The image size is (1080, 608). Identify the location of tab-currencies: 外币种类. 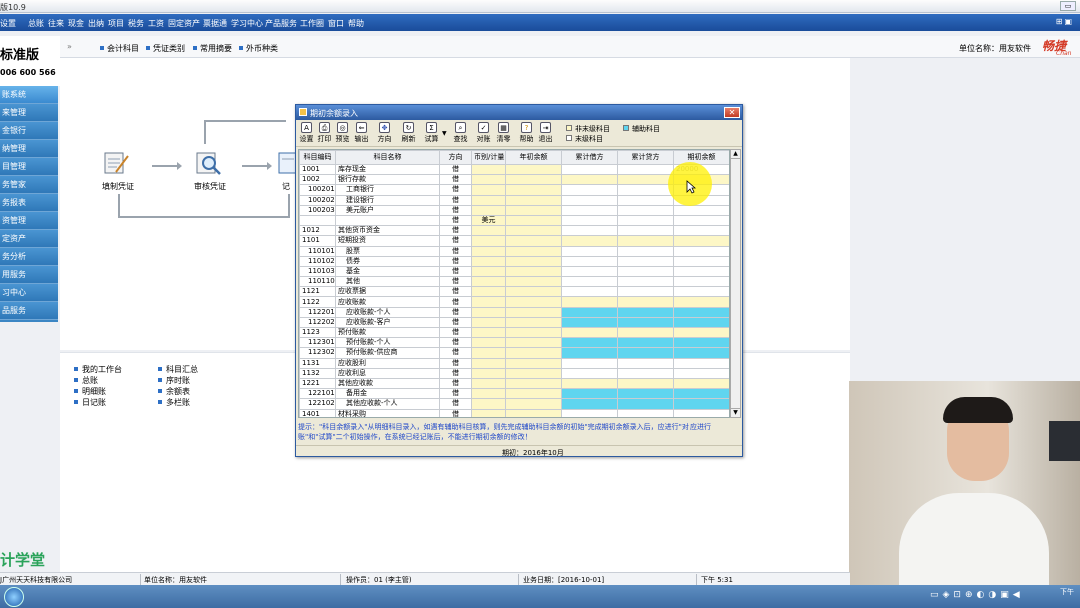
(258, 48).